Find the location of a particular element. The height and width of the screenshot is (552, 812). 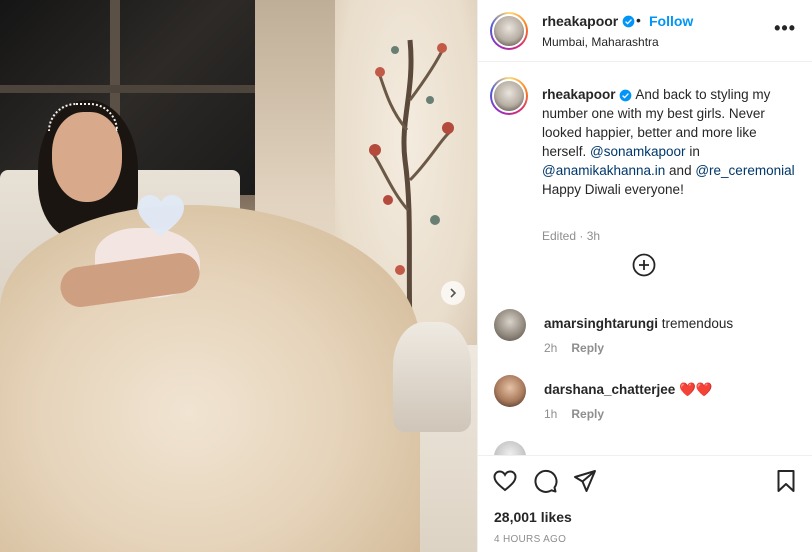

comment-meta: 2h Reply is located at coordinates (574, 348).